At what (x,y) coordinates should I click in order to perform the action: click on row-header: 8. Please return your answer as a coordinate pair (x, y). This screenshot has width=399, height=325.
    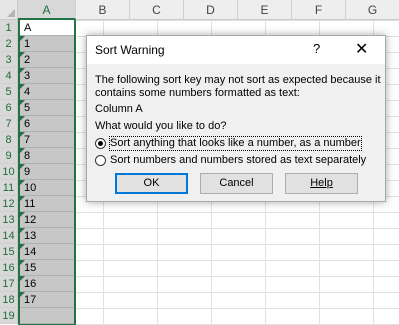
    Looking at the image, I should click on (9, 140).